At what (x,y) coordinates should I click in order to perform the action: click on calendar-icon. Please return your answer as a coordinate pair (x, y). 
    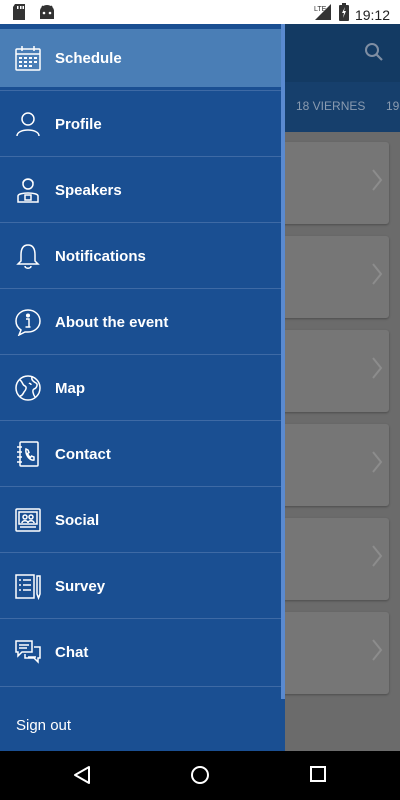
    Looking at the image, I should click on (28, 58).